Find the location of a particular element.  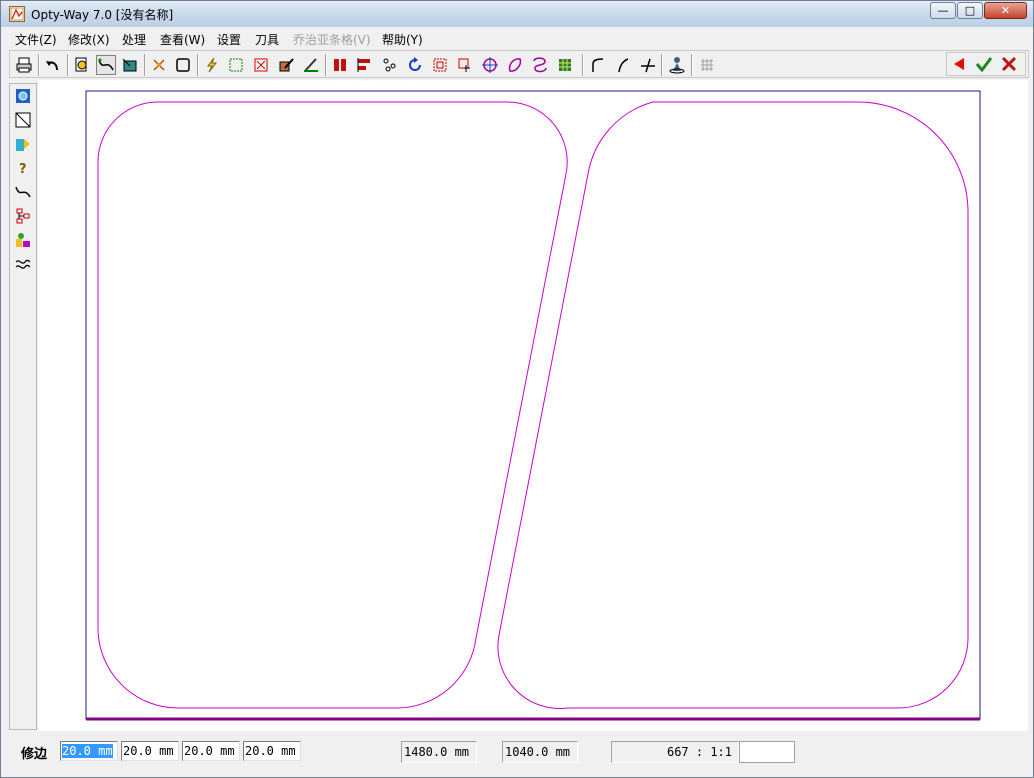

circle-select-icon is located at coordinates (23, 96).